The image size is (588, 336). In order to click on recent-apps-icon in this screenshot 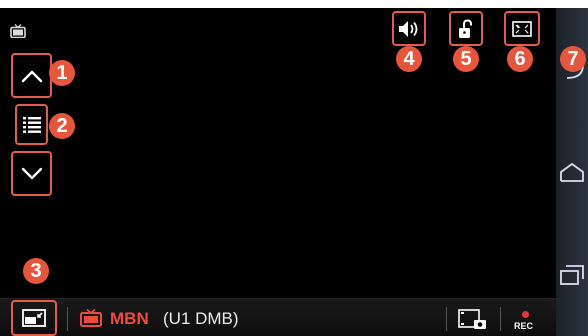, I will do `click(572, 275)`.